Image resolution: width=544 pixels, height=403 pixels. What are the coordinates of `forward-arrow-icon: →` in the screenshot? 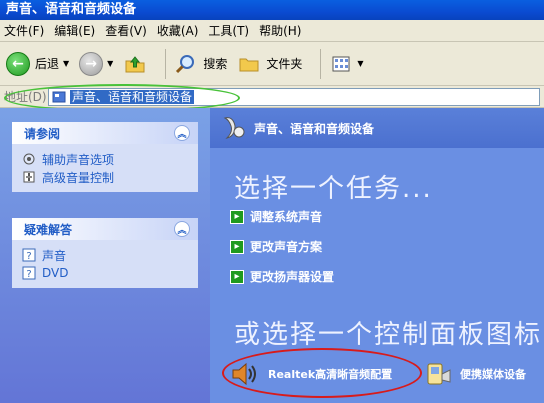 It's located at (91, 63).